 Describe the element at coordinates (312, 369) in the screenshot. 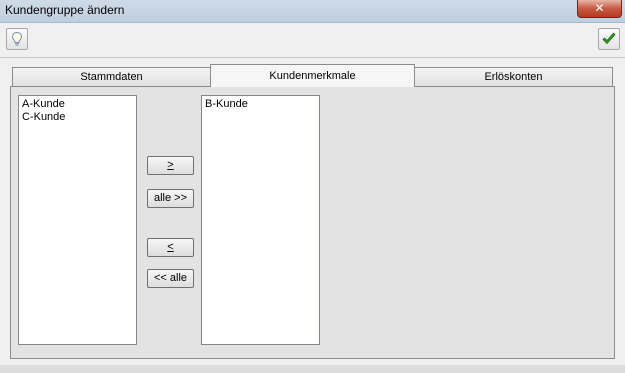

I see `window-bottom-border` at that location.